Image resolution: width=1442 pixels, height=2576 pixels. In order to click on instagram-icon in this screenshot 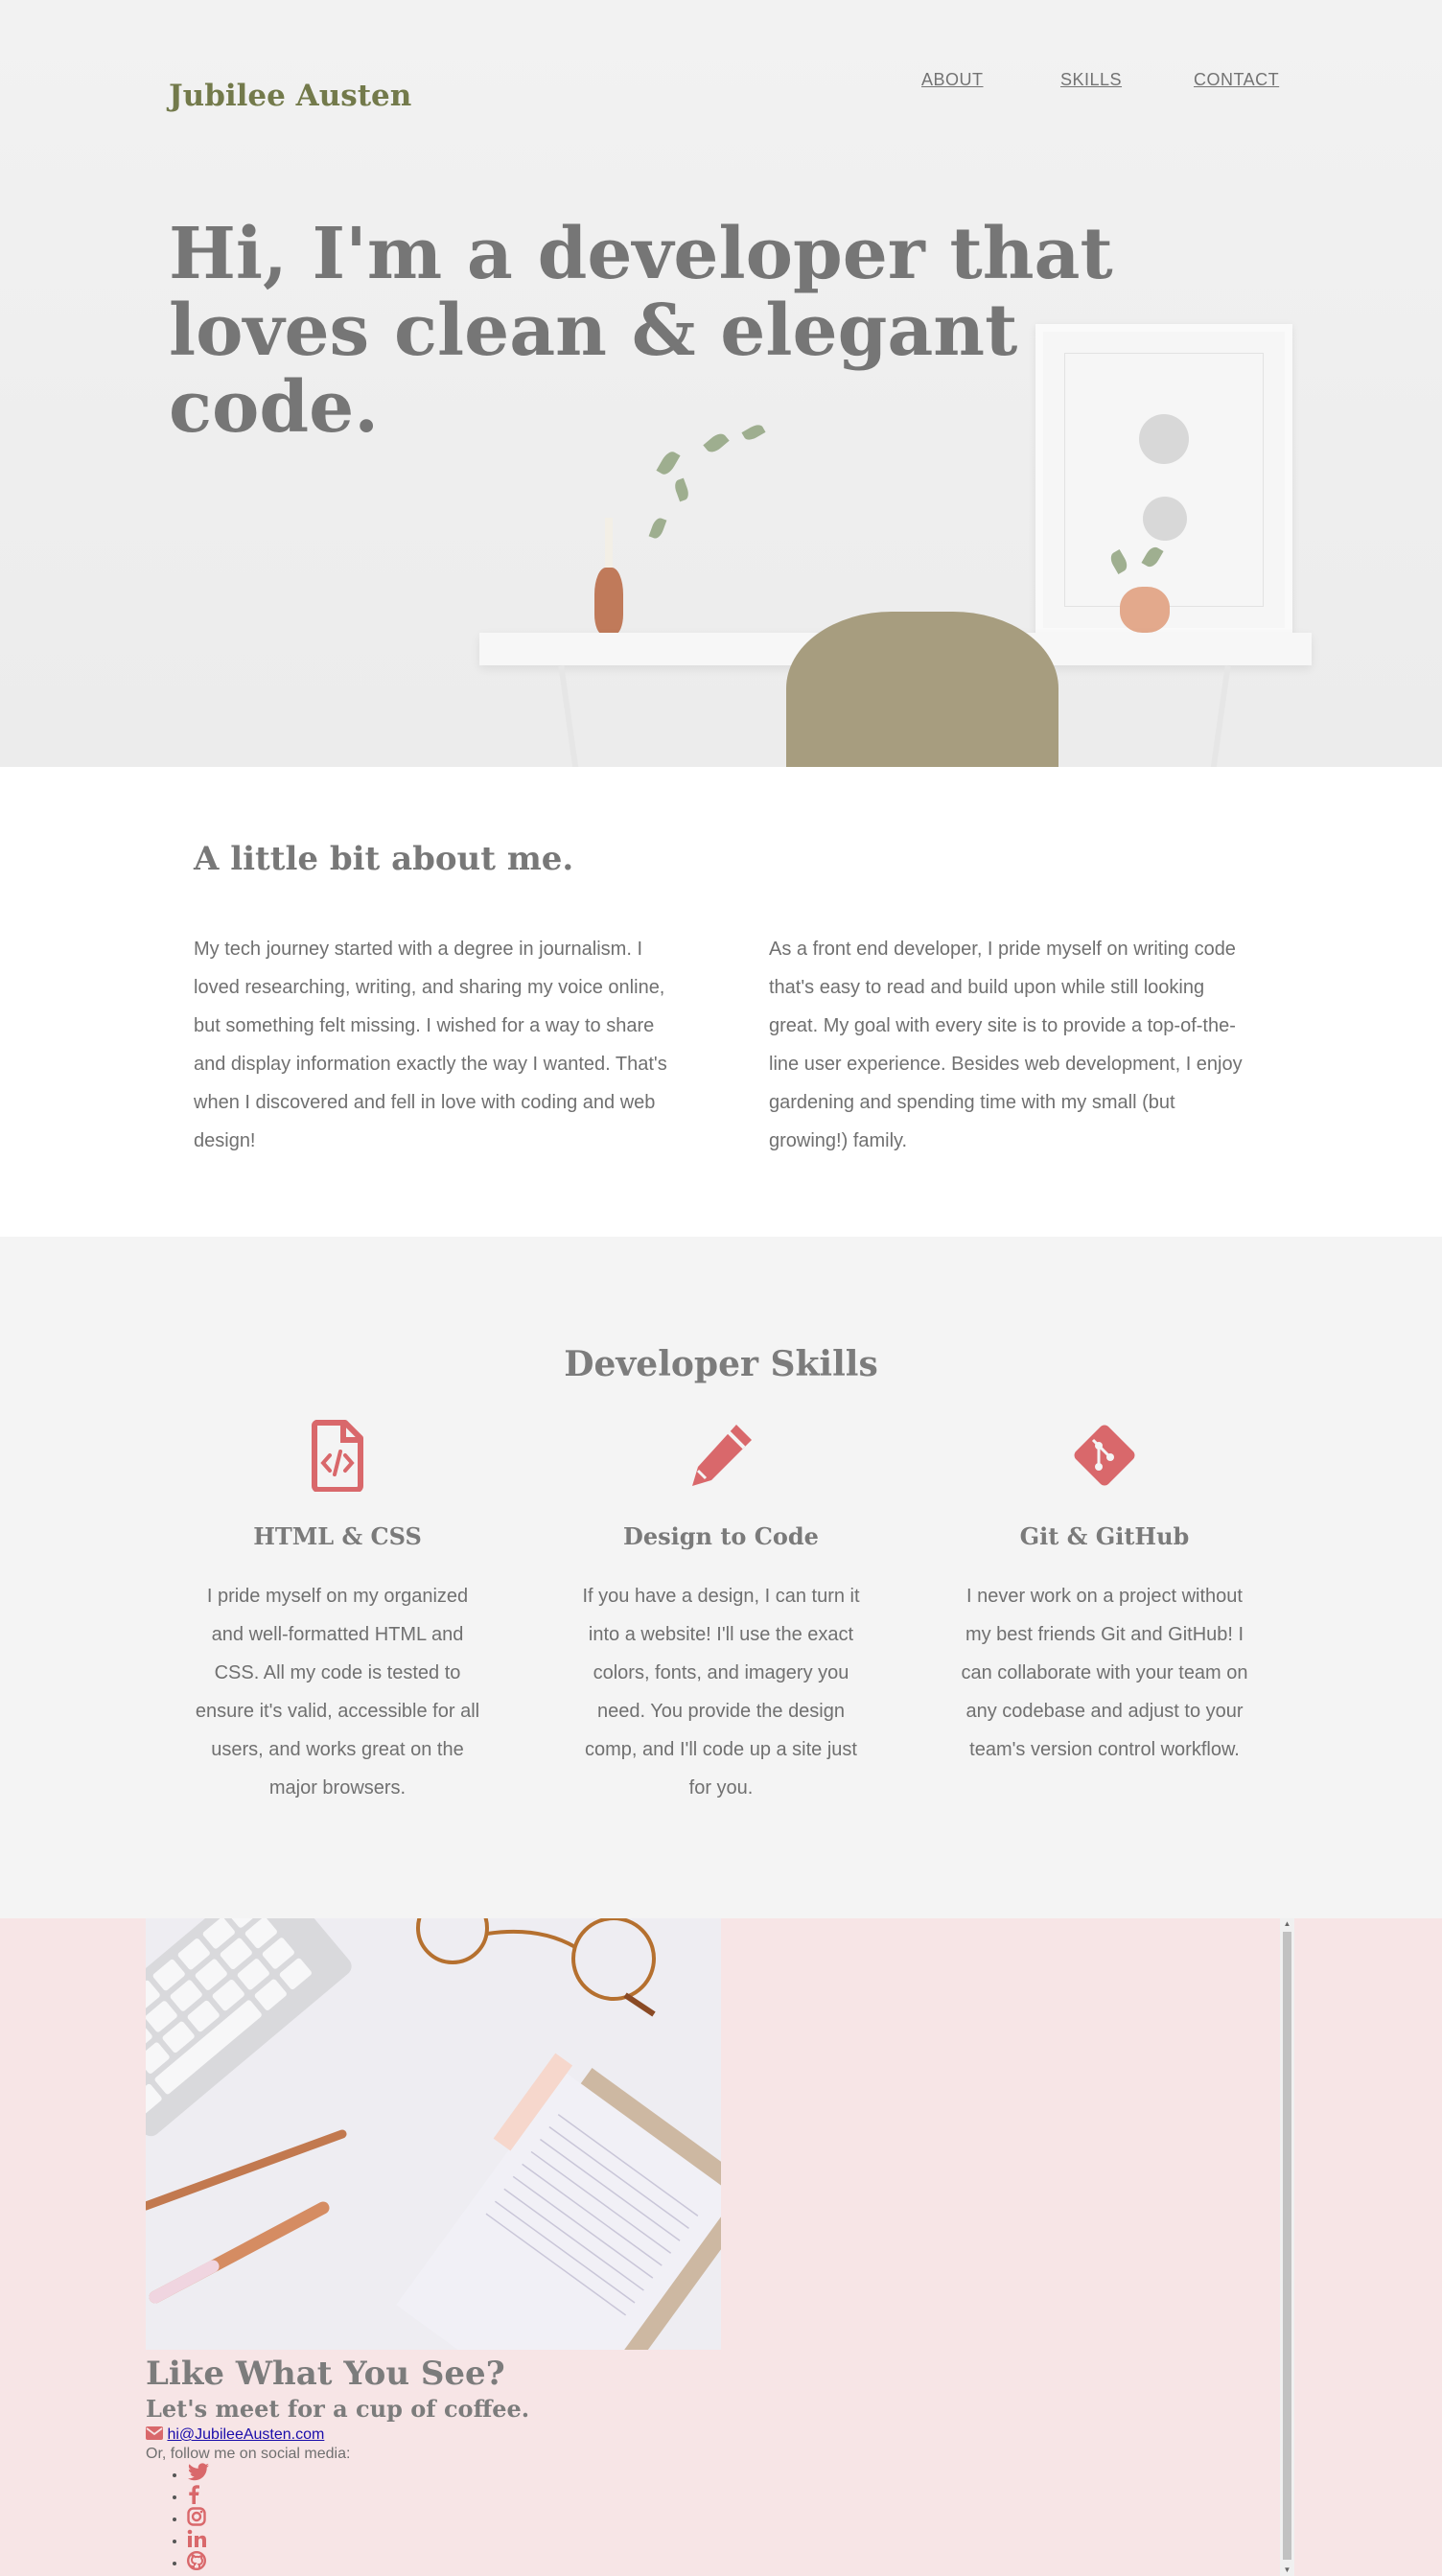, I will do `click(196, 2519)`.